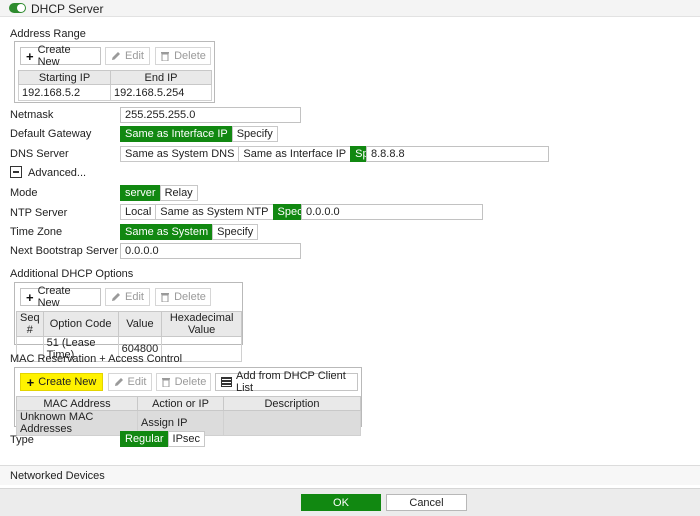  What do you see at coordinates (21, 8) in the screenshot?
I see `toggle-knob` at bounding box center [21, 8].